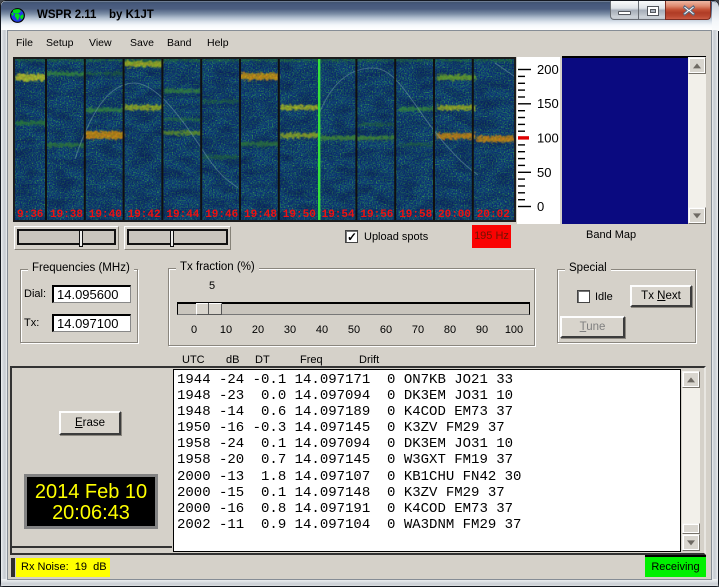 This screenshot has height=587, width=719. Describe the element at coordinates (540, 206) in the screenshot. I see `svg-text: 0` at that location.